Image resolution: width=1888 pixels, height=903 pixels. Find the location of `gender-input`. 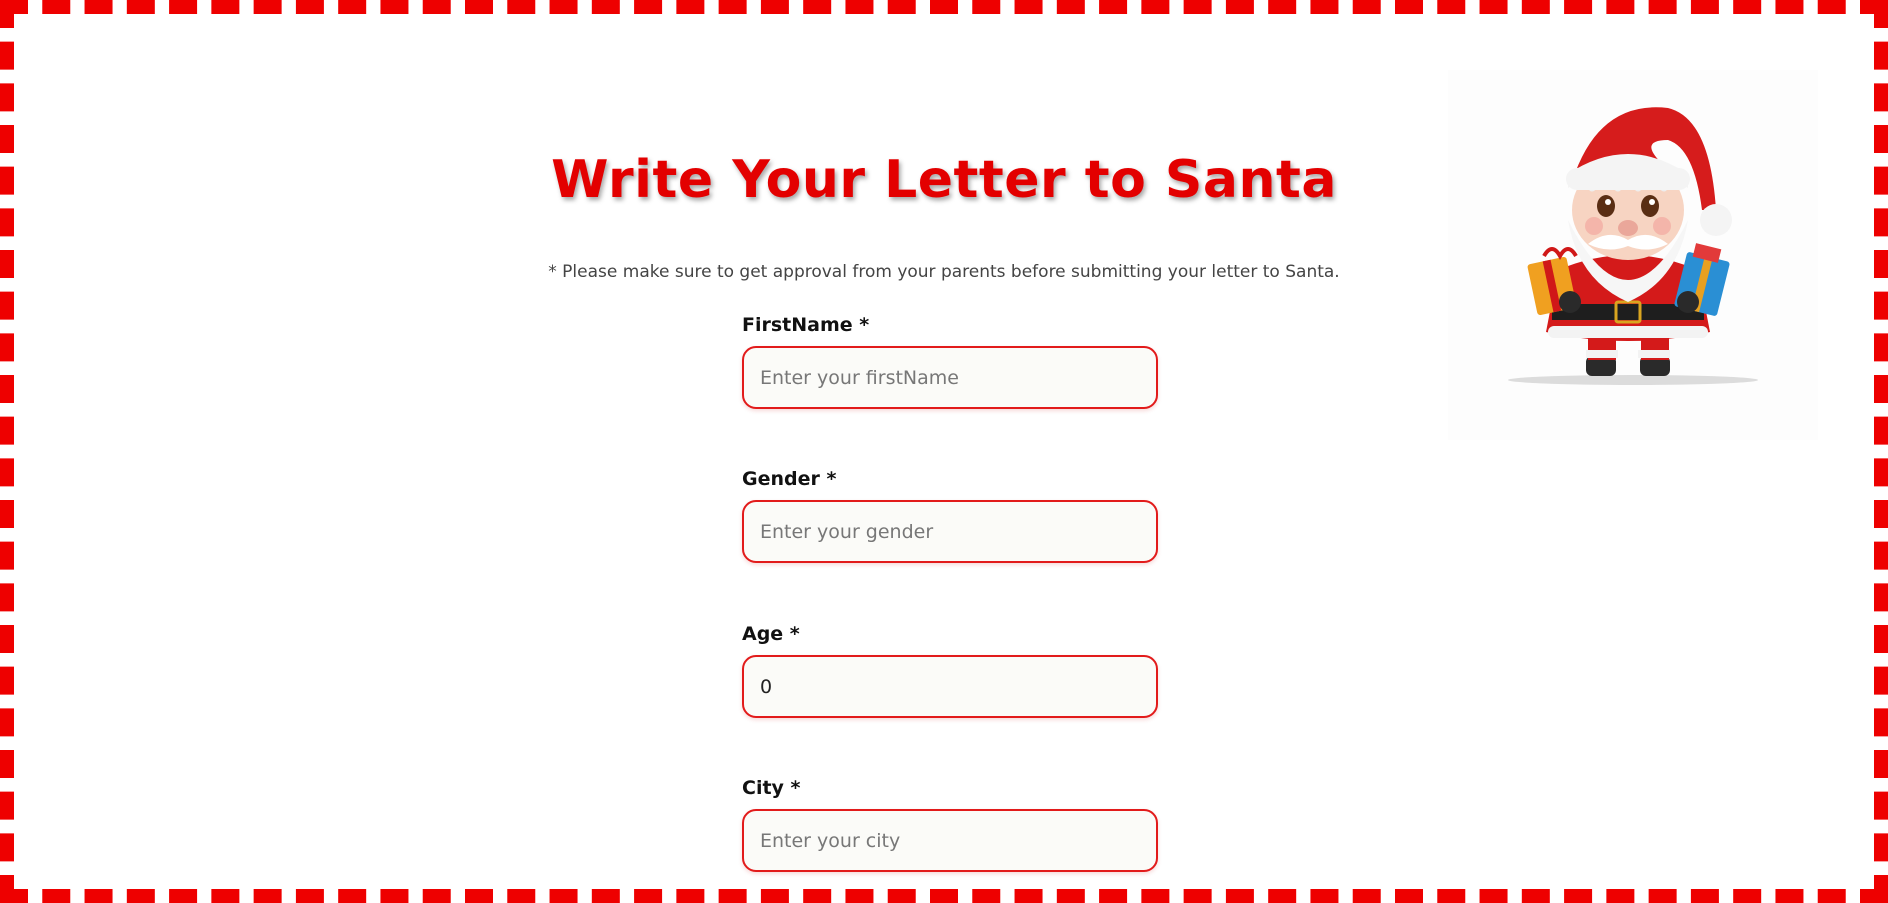

gender-input is located at coordinates (950, 531).